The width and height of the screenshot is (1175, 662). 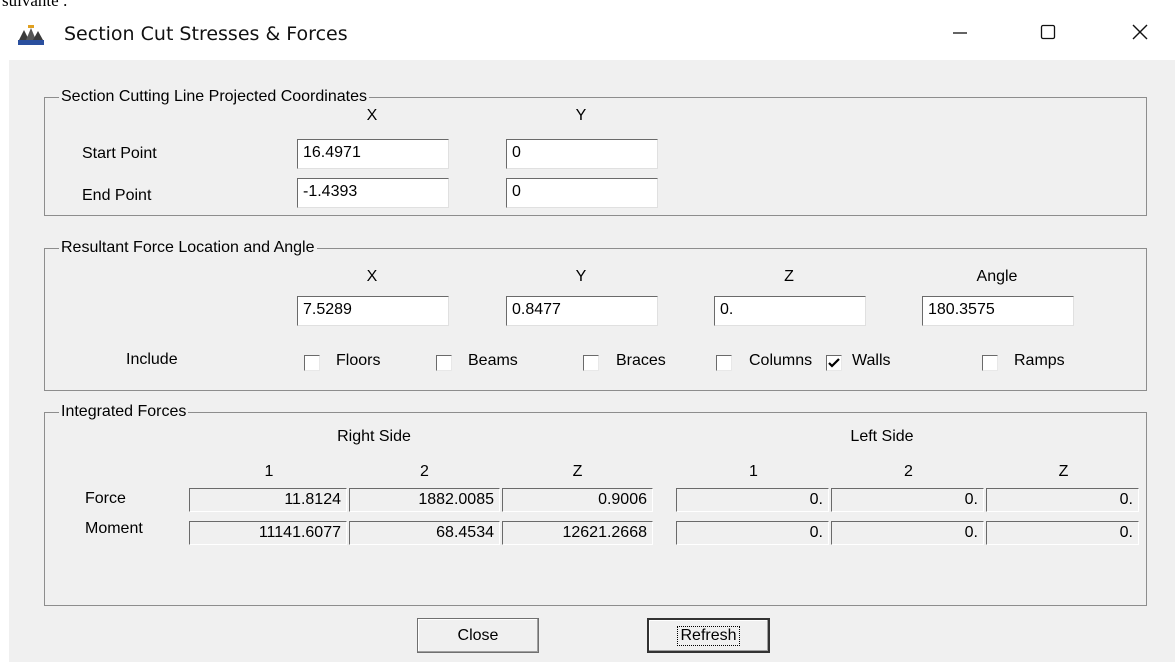 I want to click on close-button-label: Close, so click(x=478, y=635).